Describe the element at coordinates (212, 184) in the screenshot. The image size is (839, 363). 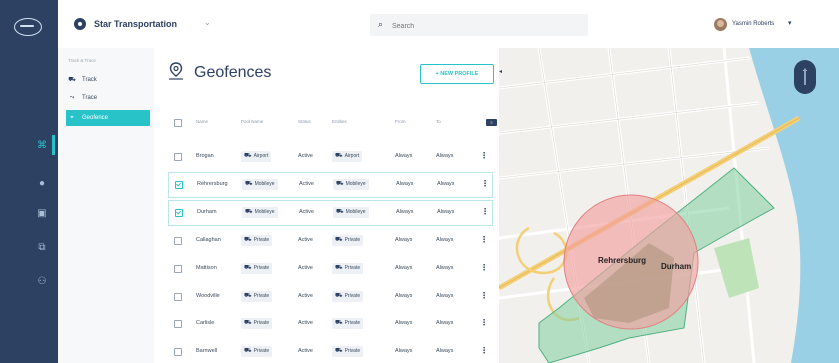
I see `row-name: Rehrersburg` at that location.